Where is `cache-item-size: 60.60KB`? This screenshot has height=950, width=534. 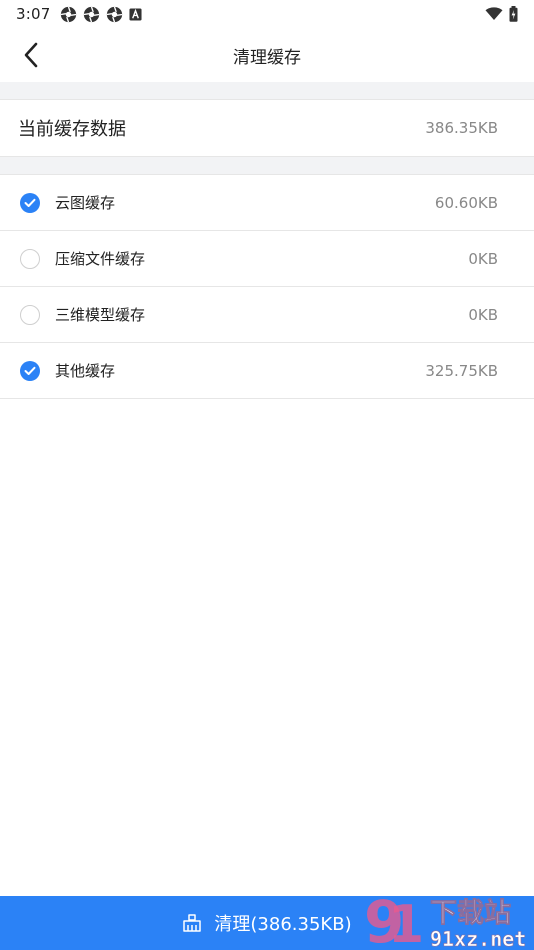
cache-item-size: 60.60KB is located at coordinates (466, 202).